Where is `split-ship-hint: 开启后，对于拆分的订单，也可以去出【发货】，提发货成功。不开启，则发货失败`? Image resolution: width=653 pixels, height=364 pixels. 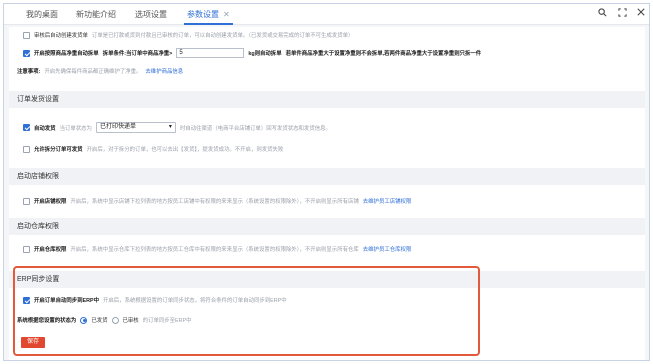
split-ship-hint: 开启后，对于拆分的订单，也可以去出【发货】，提发货成功。不开启，则发货失败 is located at coordinates (185, 150).